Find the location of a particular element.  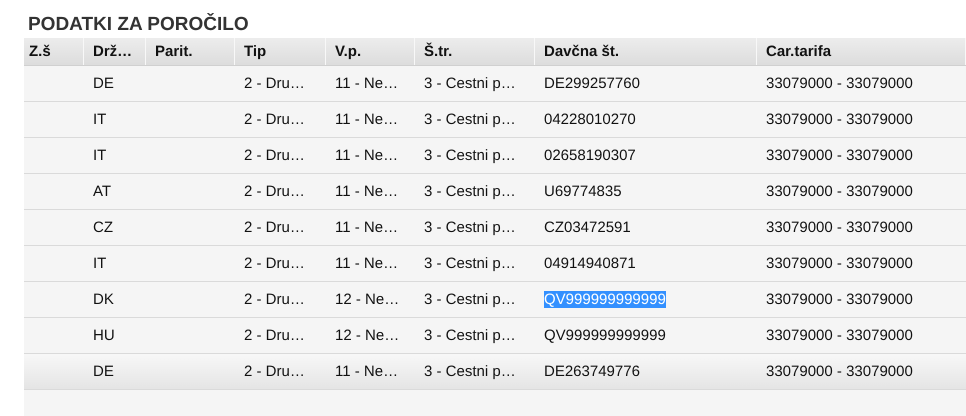

table-cell: U69774835 is located at coordinates (583, 191).